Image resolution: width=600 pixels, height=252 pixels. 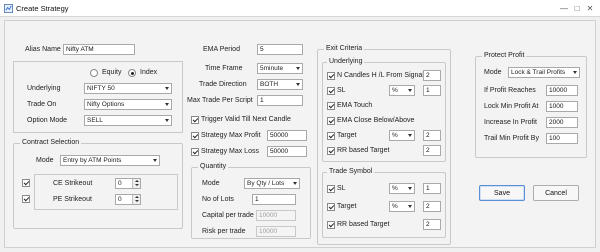 What do you see at coordinates (432, 75) in the screenshot?
I see `n-candles-input: 2` at bounding box center [432, 75].